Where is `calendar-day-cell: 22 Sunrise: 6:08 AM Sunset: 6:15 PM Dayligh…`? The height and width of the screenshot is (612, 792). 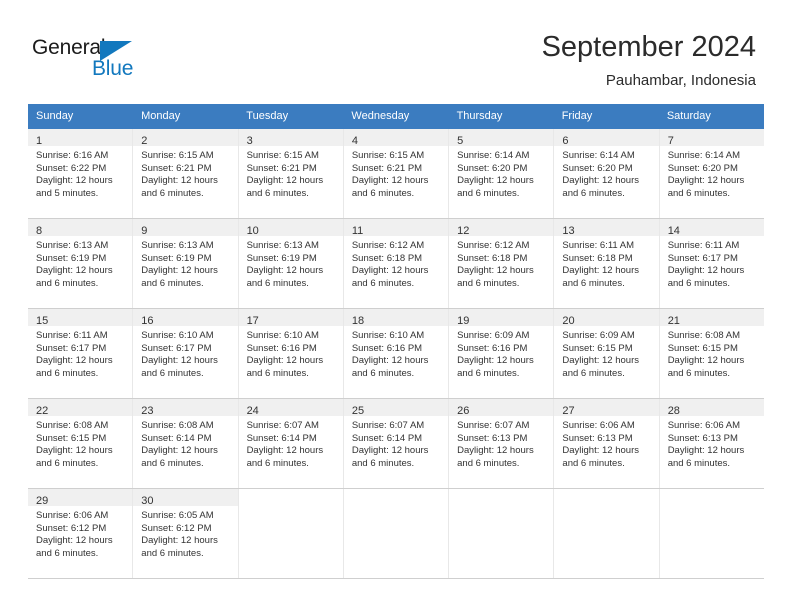
calendar-day-cell: 22 Sunrise: 6:08 AM Sunset: 6:15 PM Dayligh… is located at coordinates (81, 443).